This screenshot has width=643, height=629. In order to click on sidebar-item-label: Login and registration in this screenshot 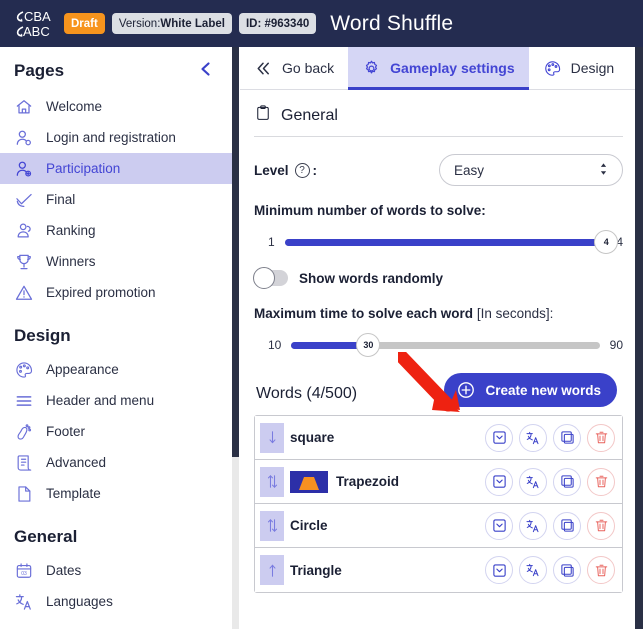, I will do `click(111, 137)`.